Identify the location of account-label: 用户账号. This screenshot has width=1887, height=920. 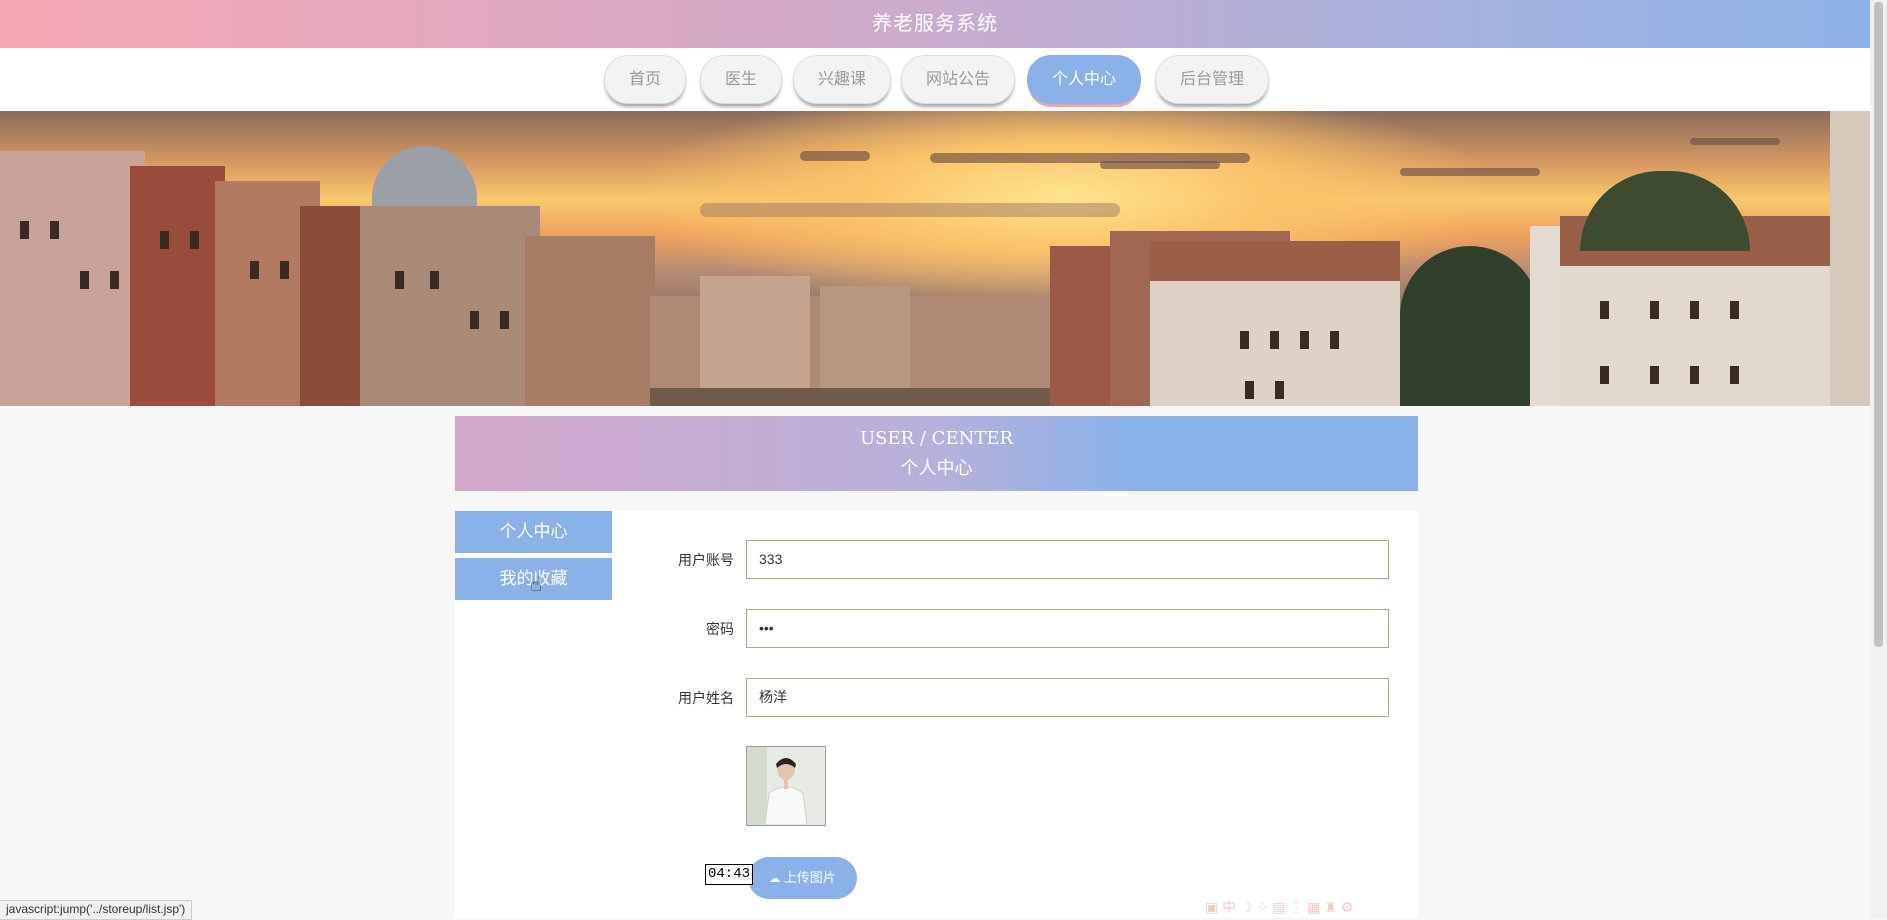
(706, 560).